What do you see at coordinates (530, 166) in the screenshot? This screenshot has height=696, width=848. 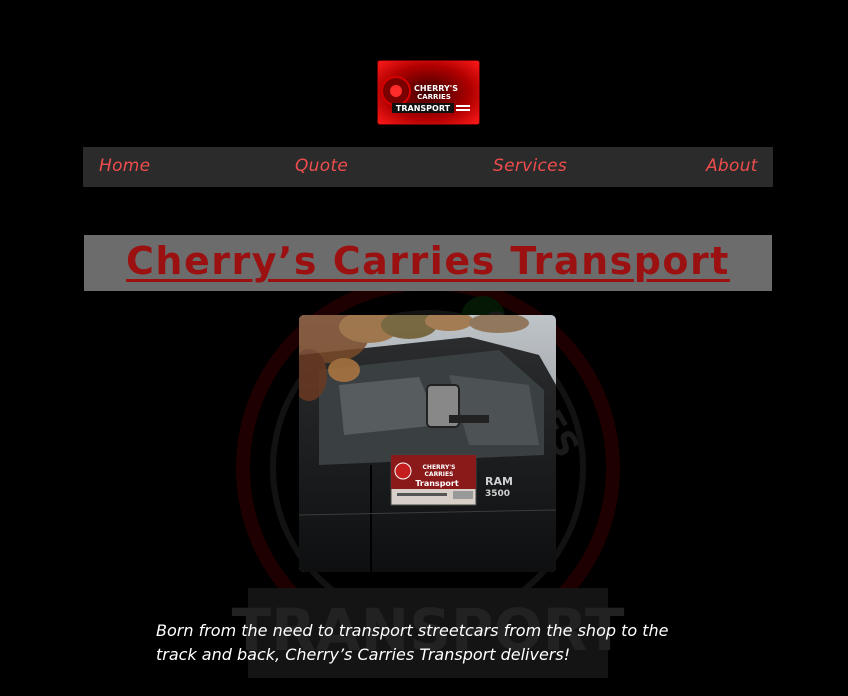 I see `nav-services-link: Services` at bounding box center [530, 166].